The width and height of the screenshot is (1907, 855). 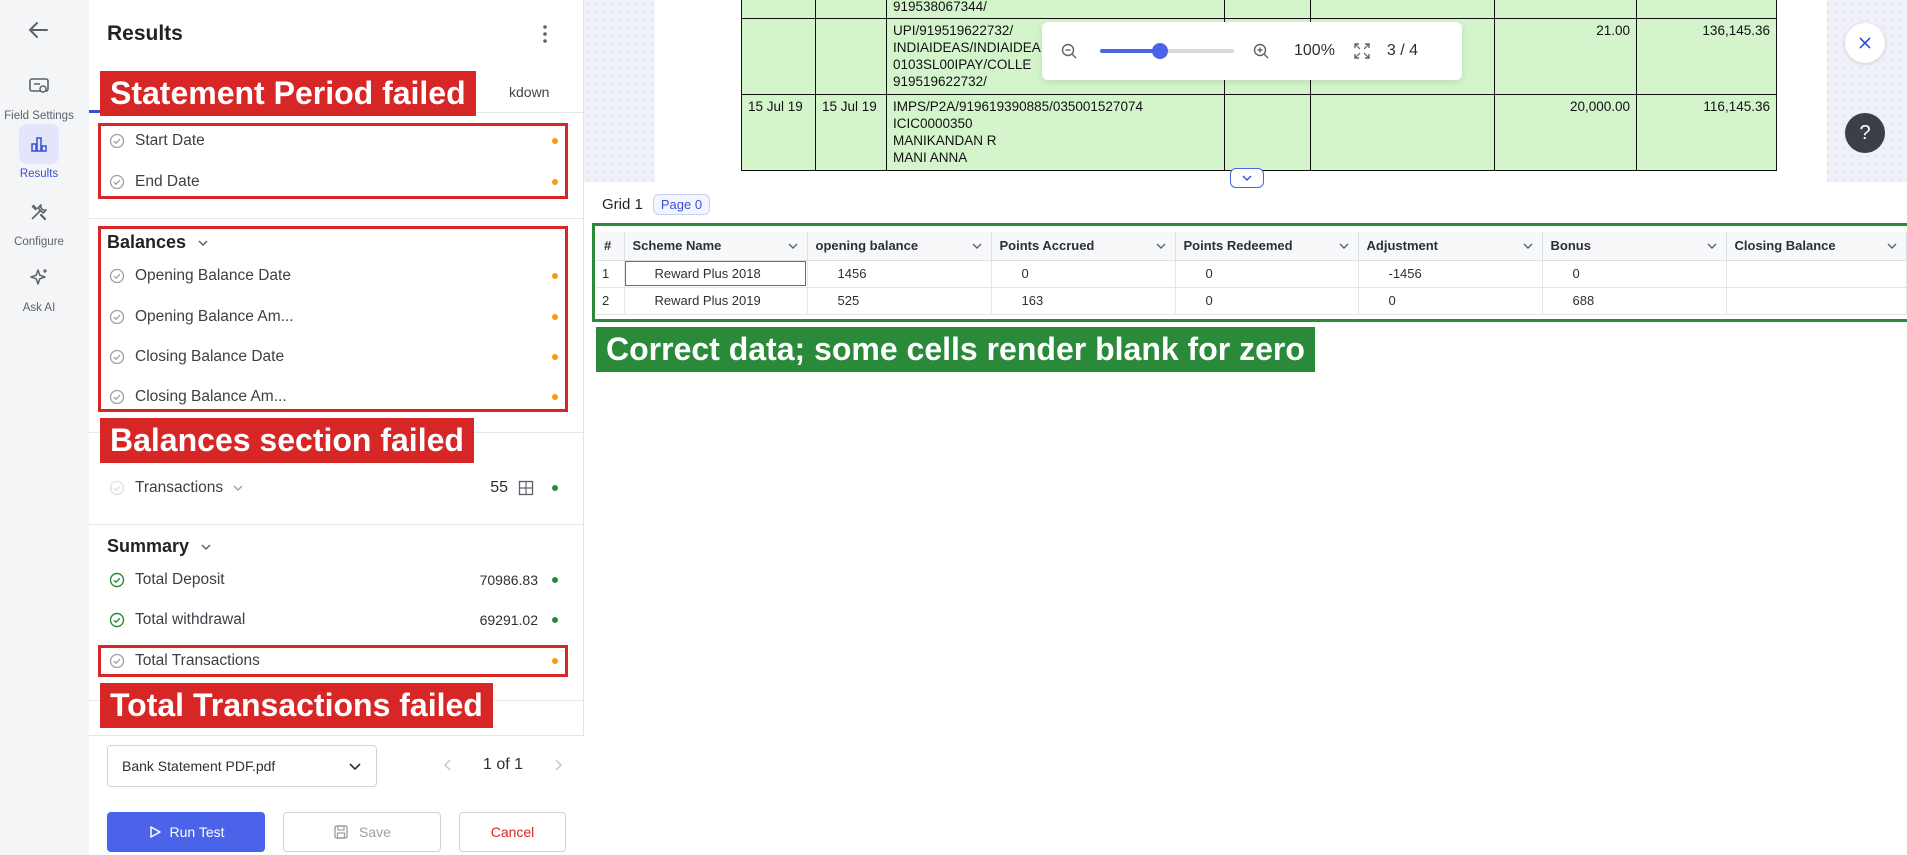 I want to click on results-icon, so click(x=39, y=144).